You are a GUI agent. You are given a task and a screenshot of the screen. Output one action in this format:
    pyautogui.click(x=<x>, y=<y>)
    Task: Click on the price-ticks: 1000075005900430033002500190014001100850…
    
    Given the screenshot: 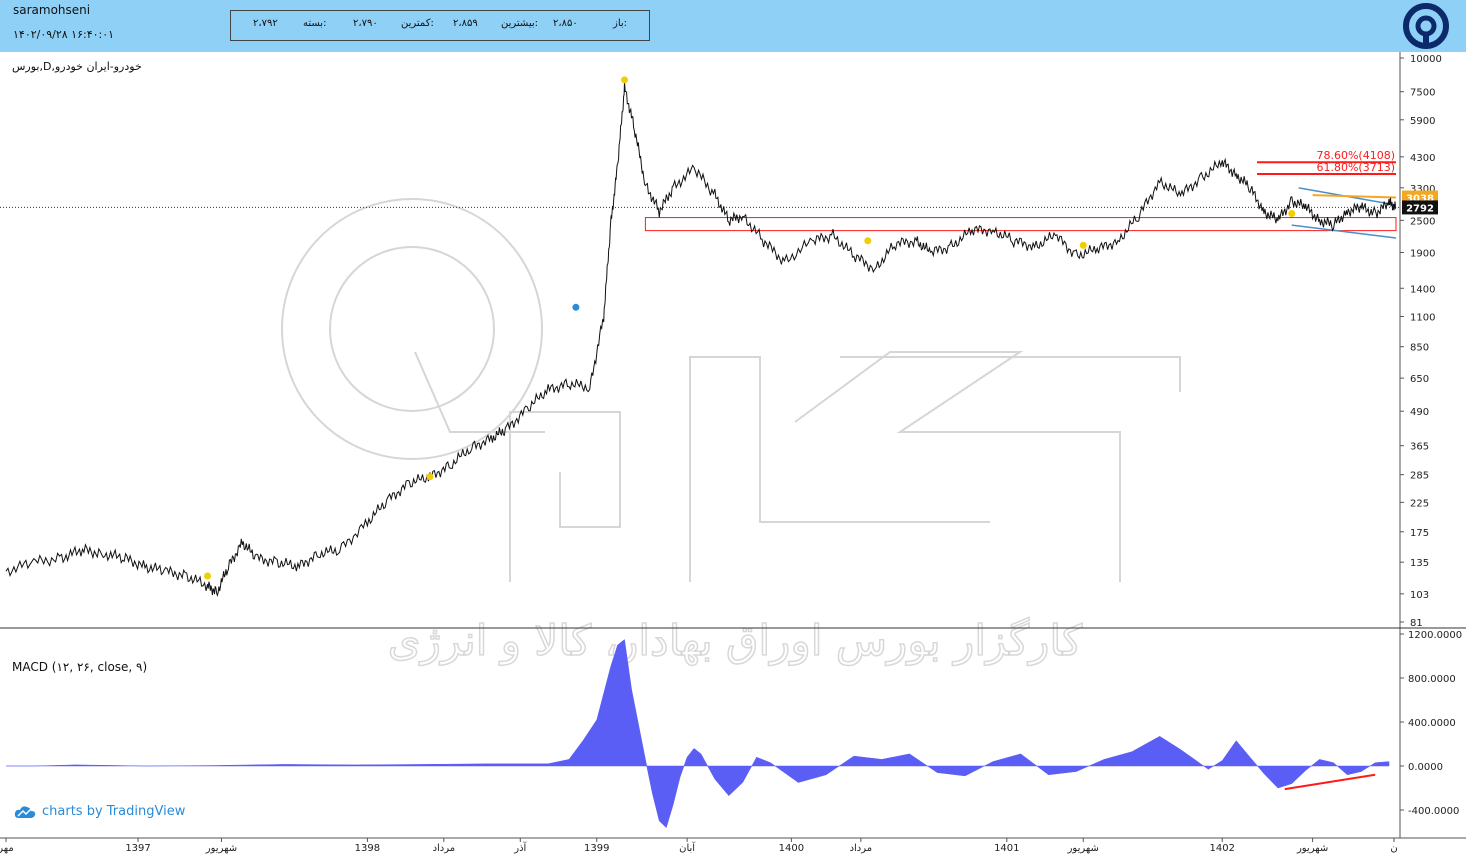 What is the action you would take?
    pyautogui.click(x=1421, y=341)
    